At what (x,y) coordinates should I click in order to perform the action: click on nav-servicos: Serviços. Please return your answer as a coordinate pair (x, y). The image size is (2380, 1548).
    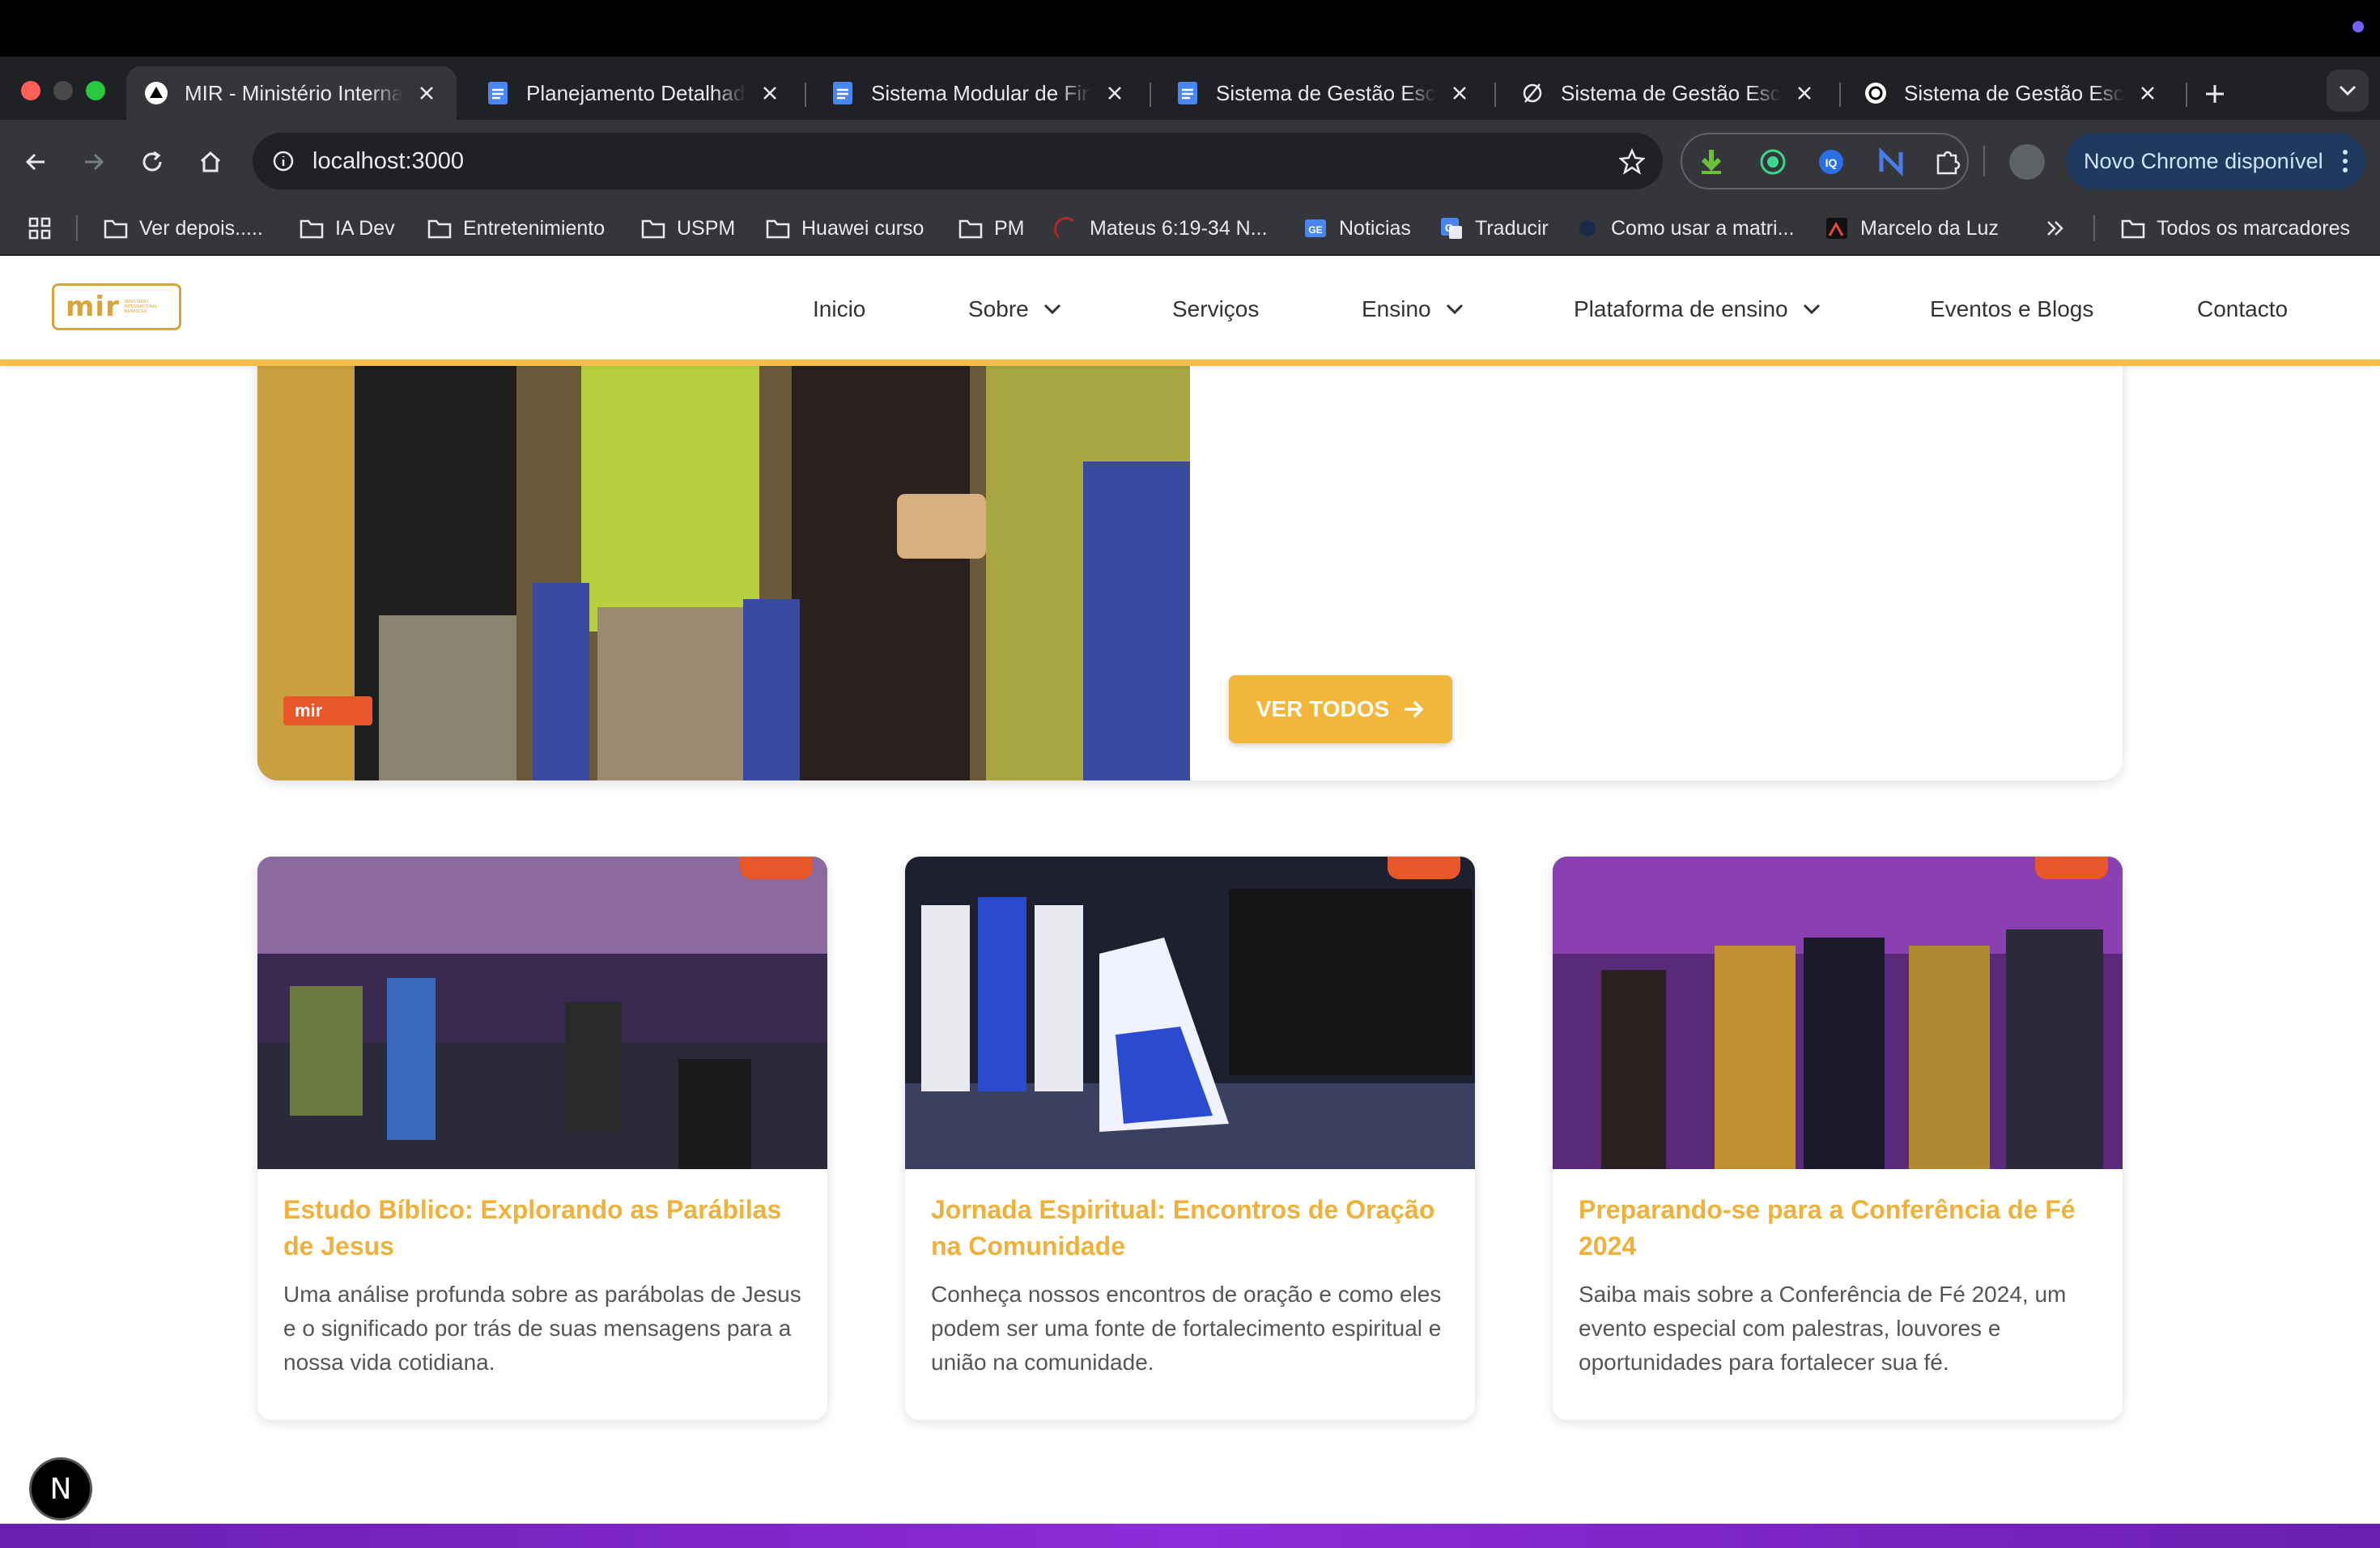
    Looking at the image, I should click on (1215, 309).